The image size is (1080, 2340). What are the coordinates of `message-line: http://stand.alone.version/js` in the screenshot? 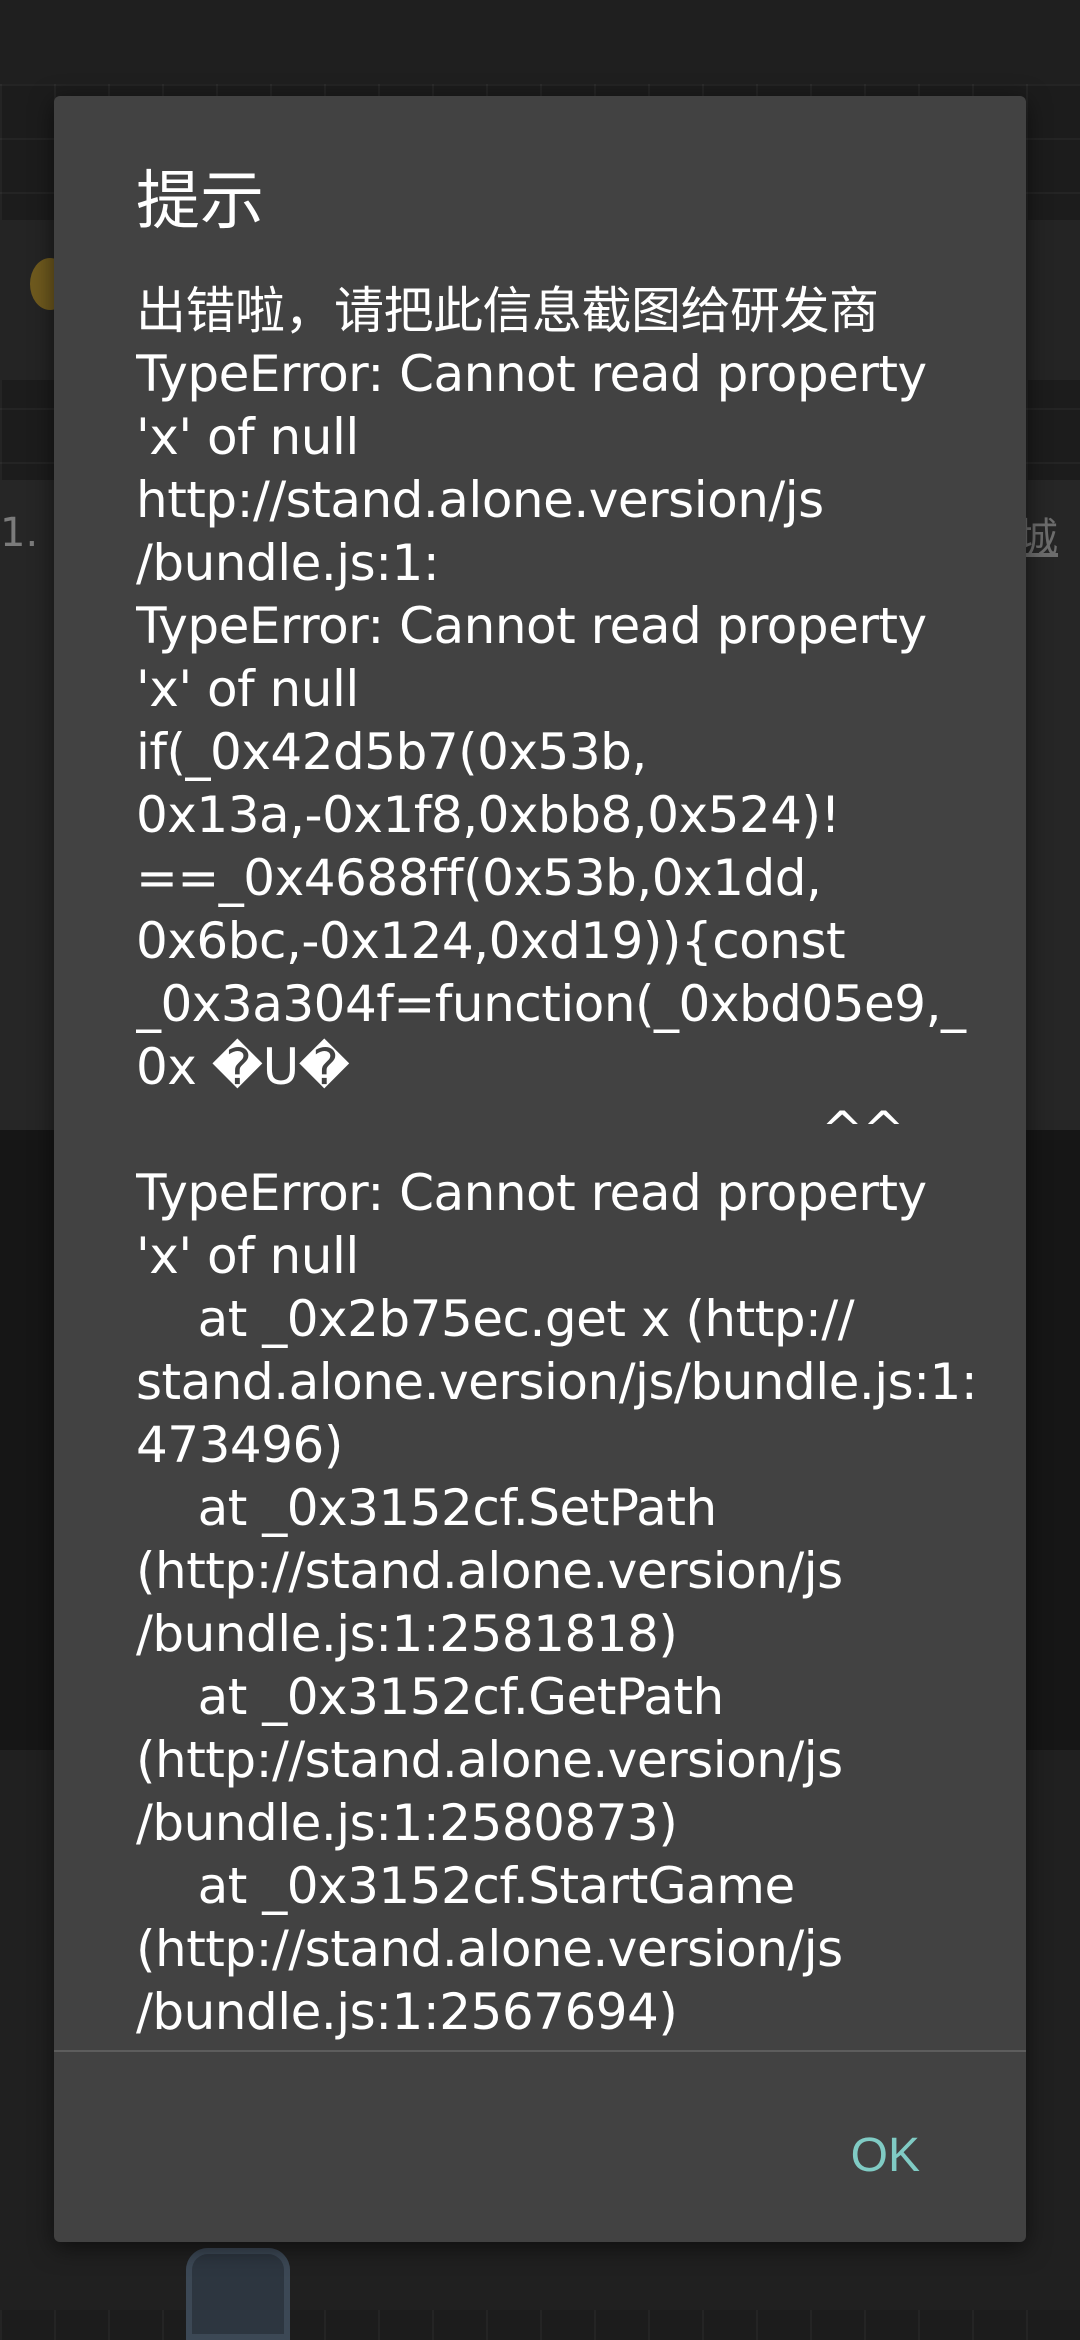 It's located at (480, 500).